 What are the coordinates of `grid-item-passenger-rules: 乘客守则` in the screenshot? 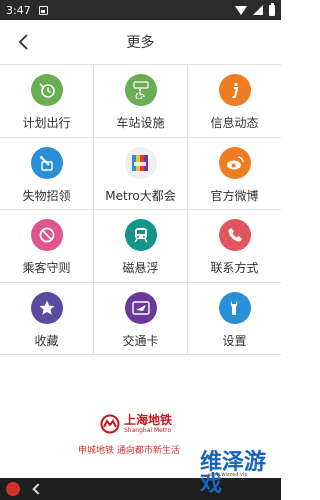 It's located at (47, 246).